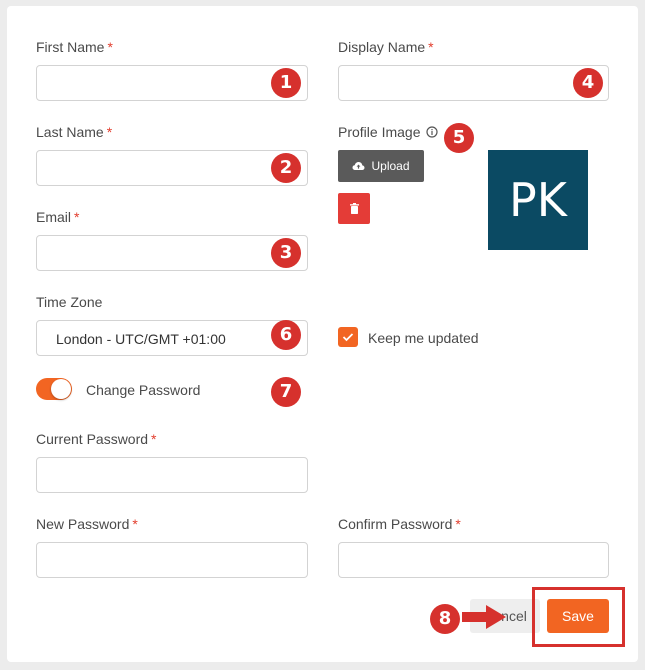 Image resolution: width=645 pixels, height=670 pixels. What do you see at coordinates (386, 47) in the screenshot?
I see `display-name-label: Display Name *` at bounding box center [386, 47].